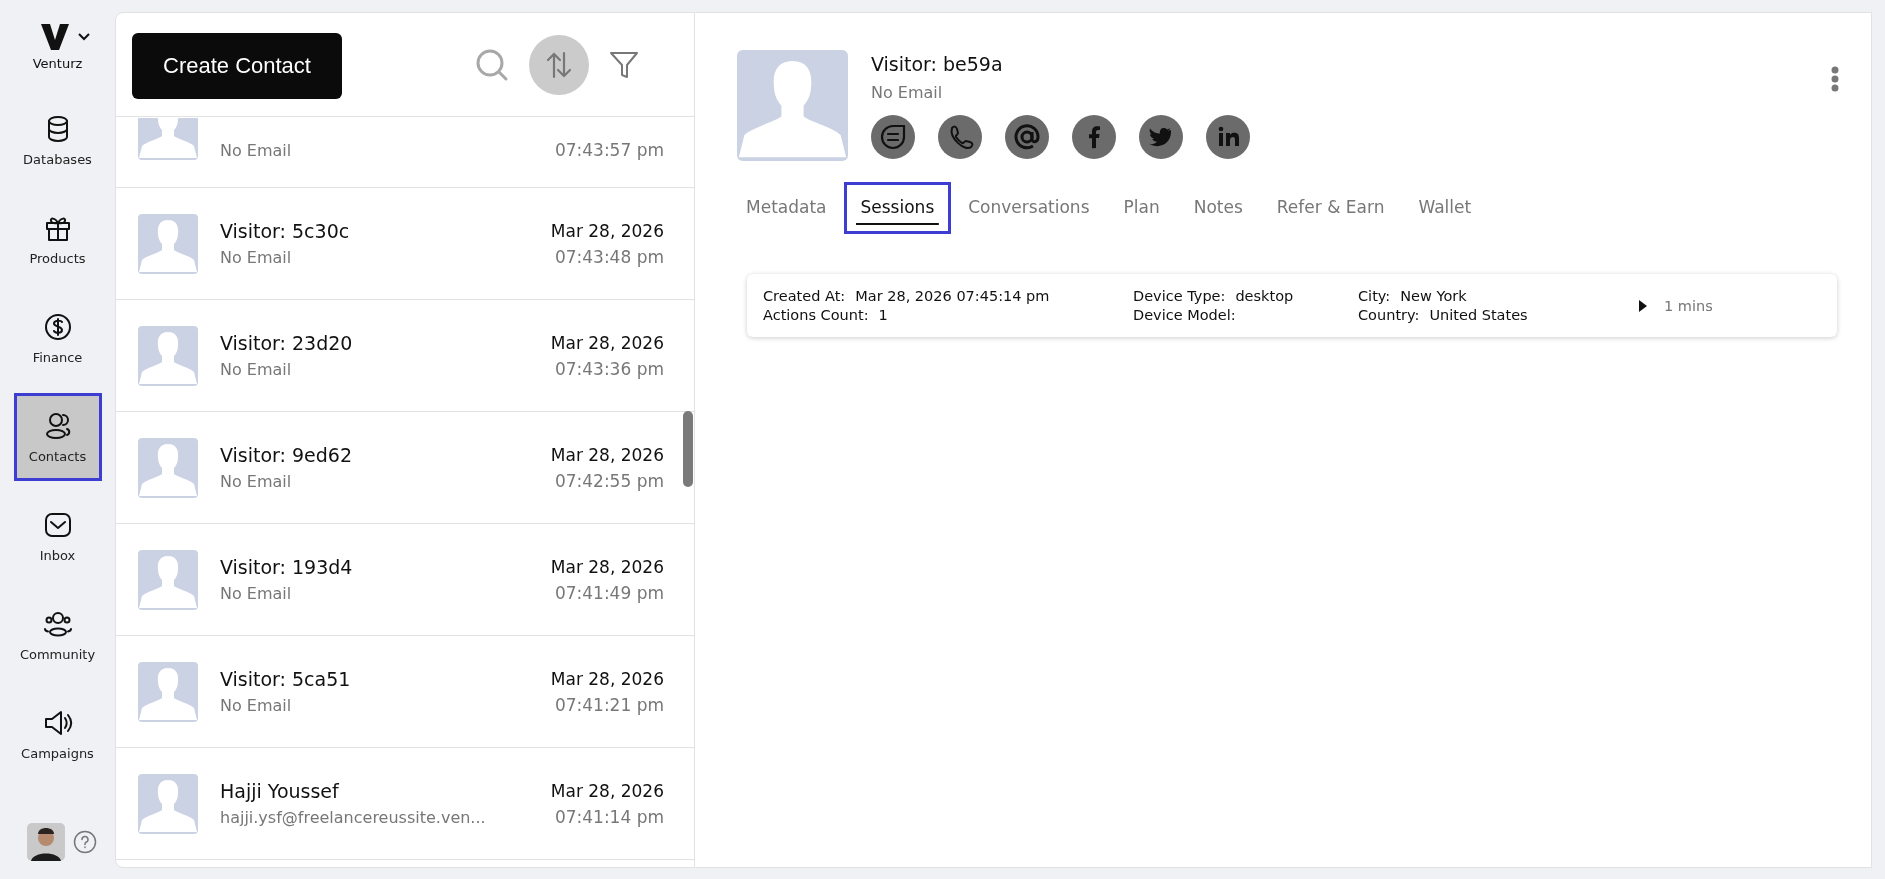  What do you see at coordinates (816, 315) in the screenshot?
I see `field-label: Actions Count:` at bounding box center [816, 315].